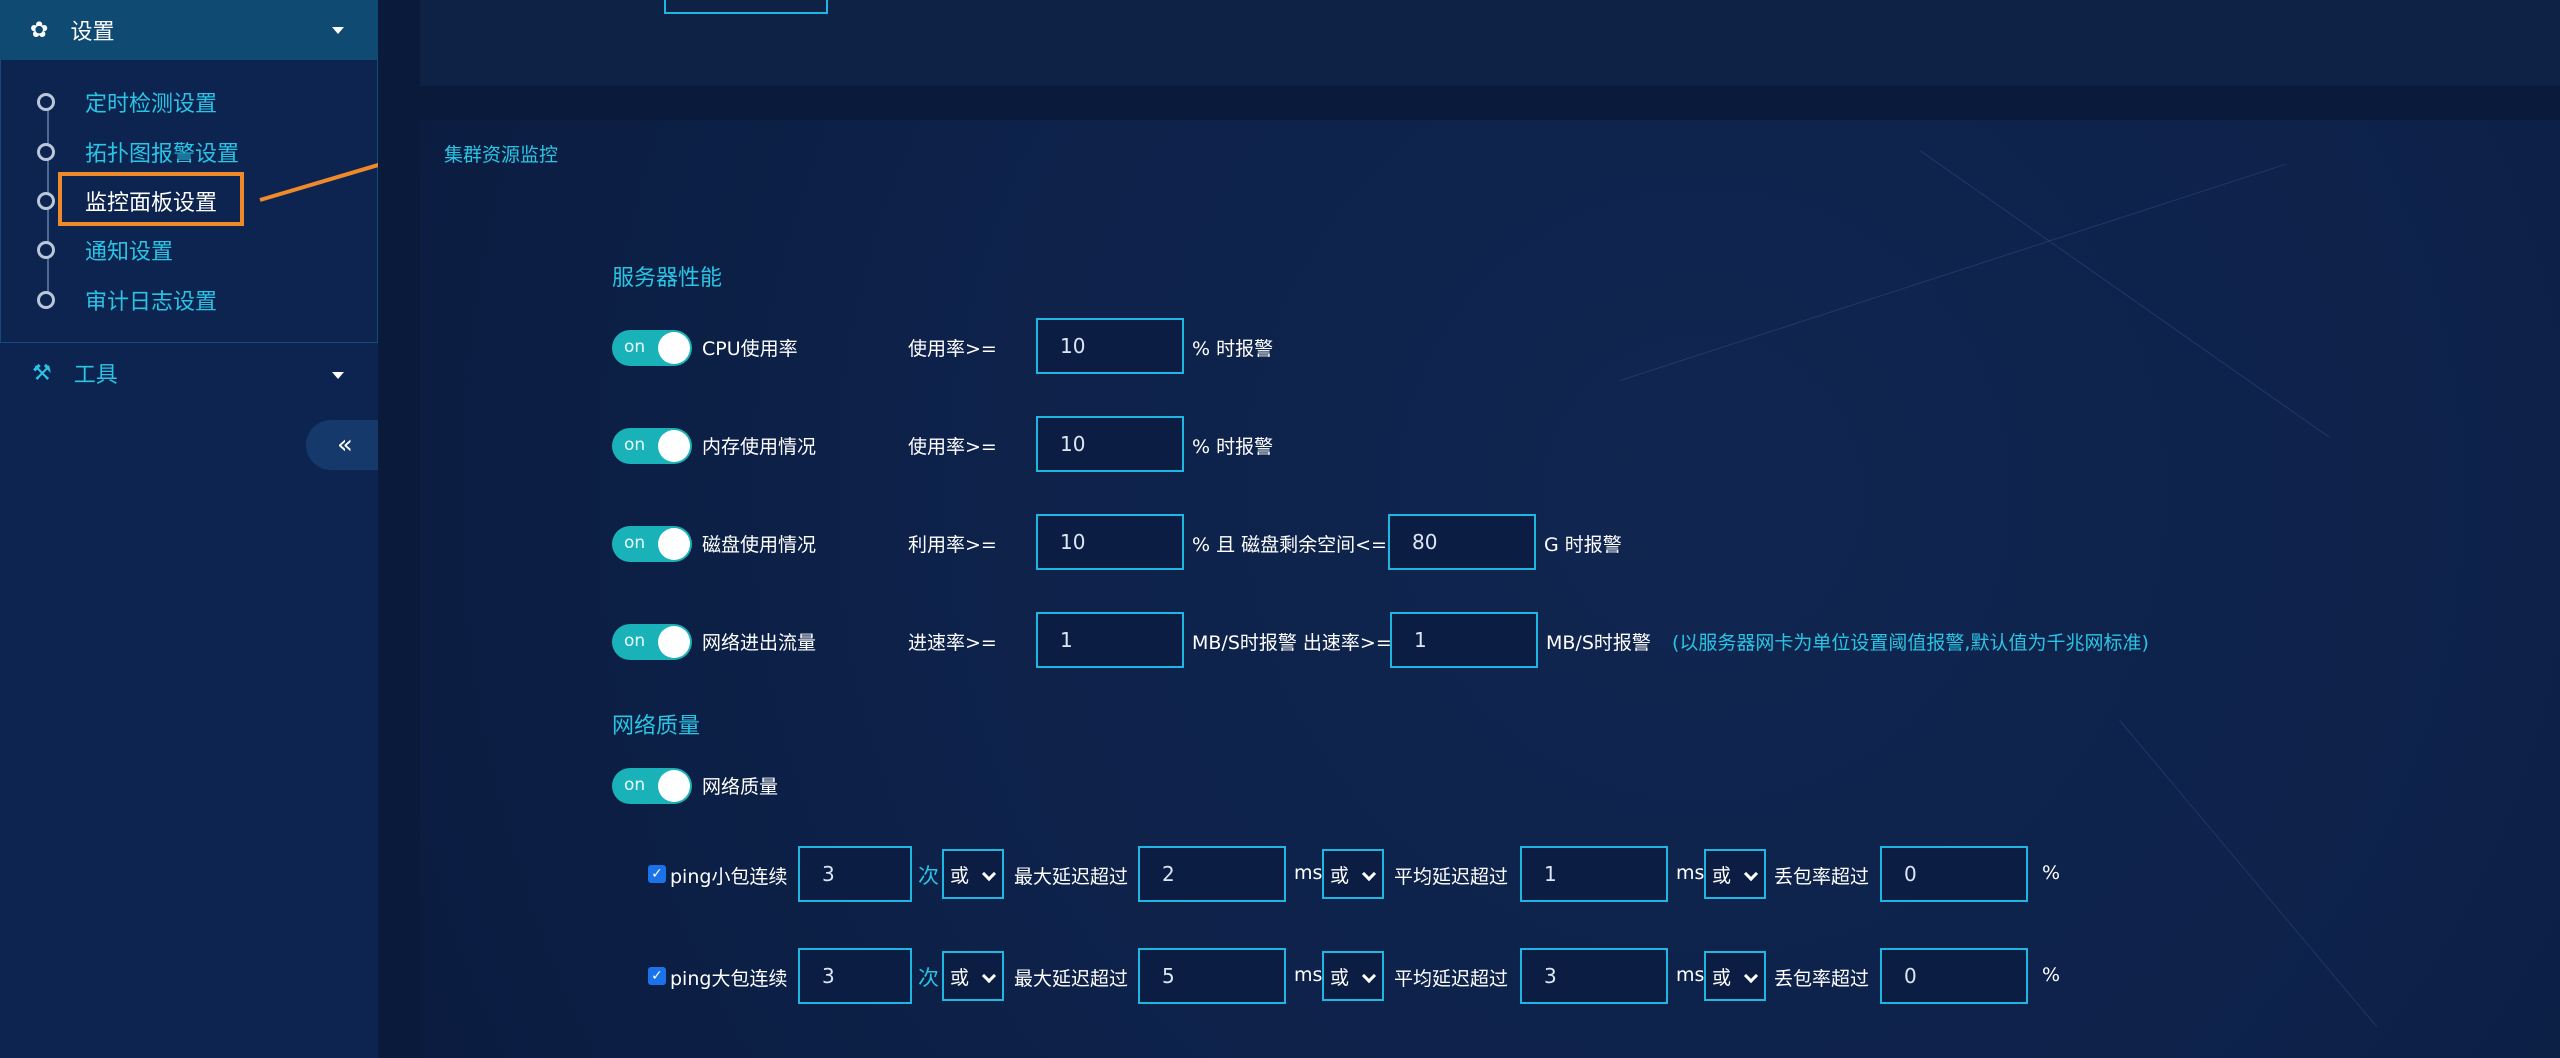 Image resolution: width=2560 pixels, height=1058 pixels. Describe the element at coordinates (952, 545) in the screenshot. I see `disk-prefix: 利用率>=` at that location.